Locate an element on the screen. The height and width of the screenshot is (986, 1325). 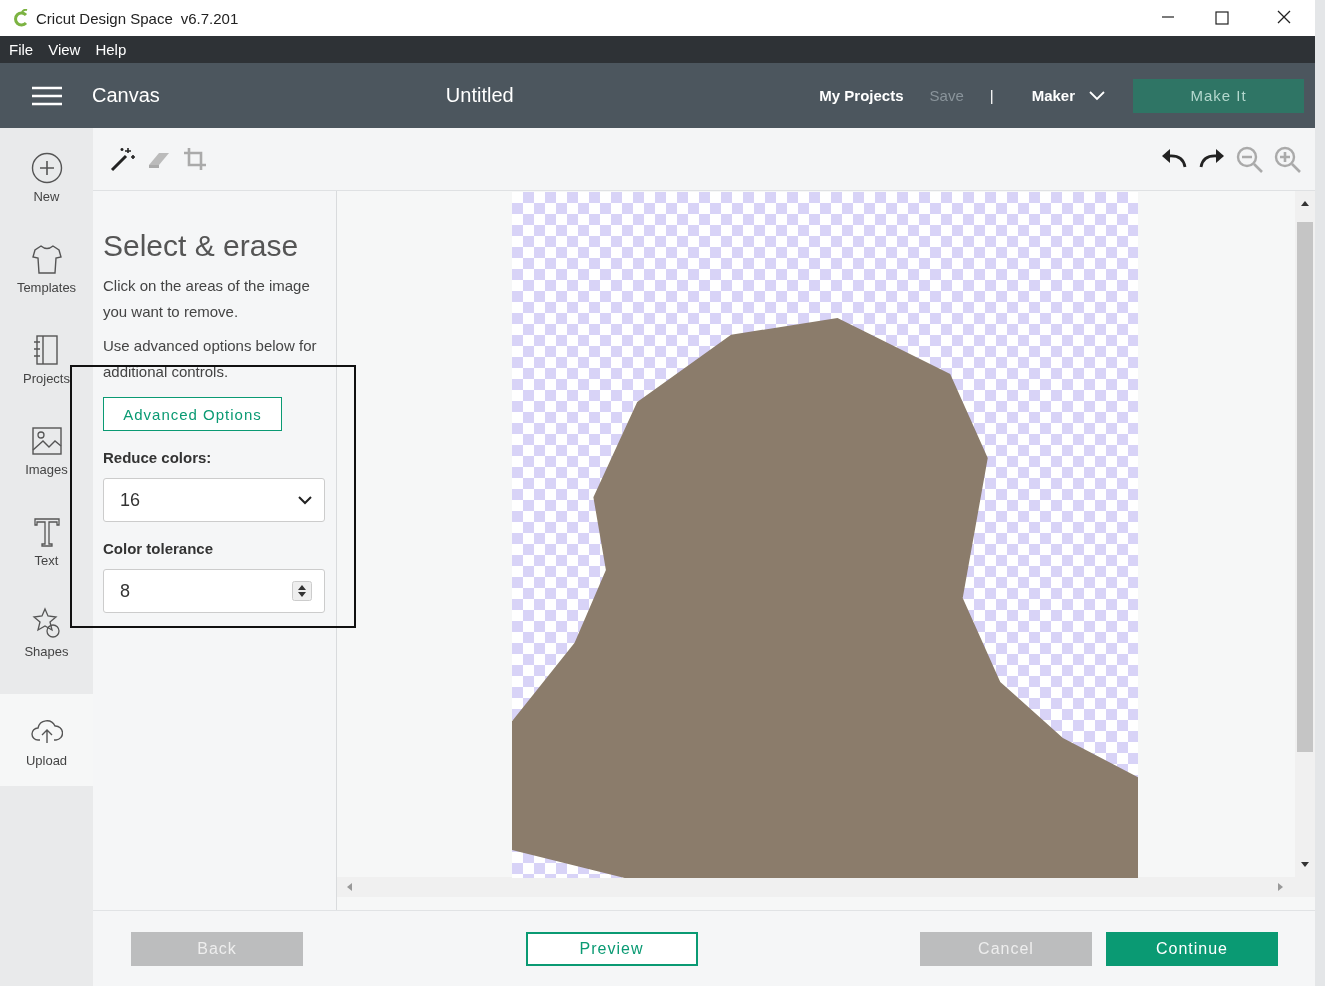
shirt-icon is located at coordinates (46, 259).